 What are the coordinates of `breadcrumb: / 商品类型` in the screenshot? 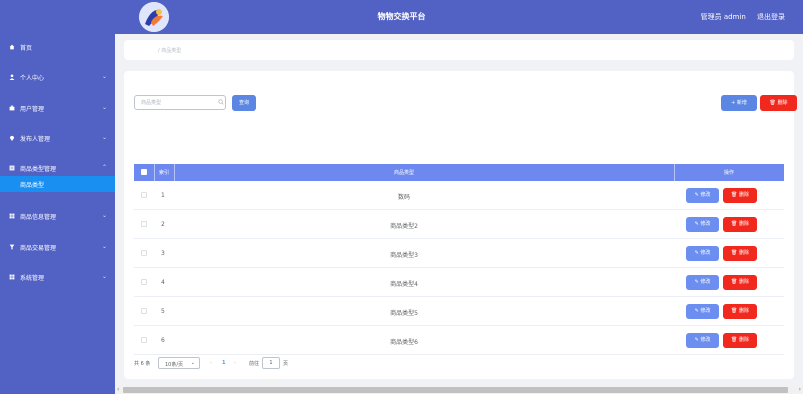 It's located at (459, 50).